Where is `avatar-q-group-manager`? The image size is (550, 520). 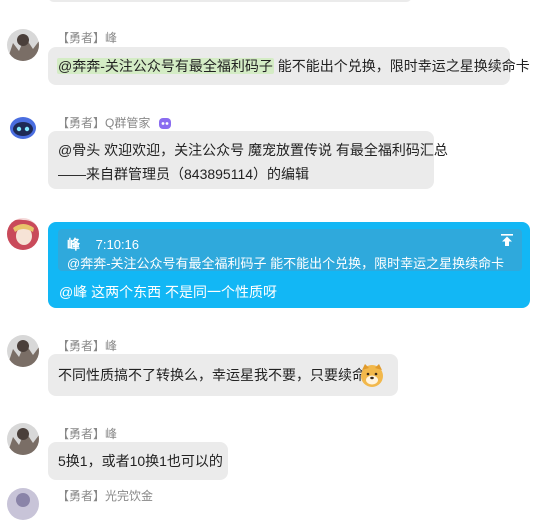 avatar-q-group-manager is located at coordinates (23, 127).